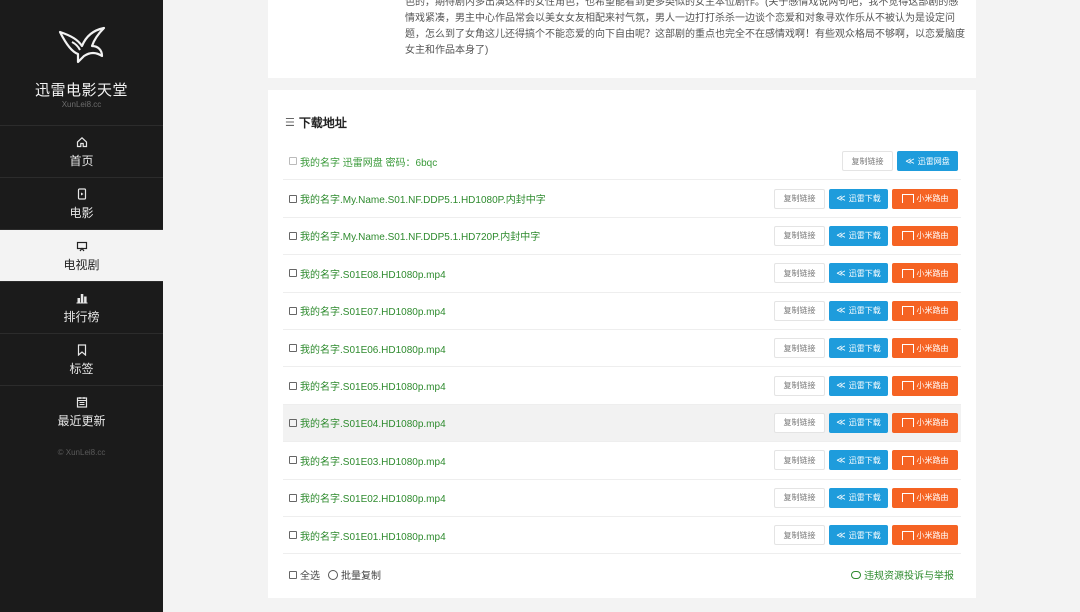 The height and width of the screenshot is (612, 1080). What do you see at coordinates (310, 574) in the screenshot?
I see `select-all-label: 全选` at bounding box center [310, 574].